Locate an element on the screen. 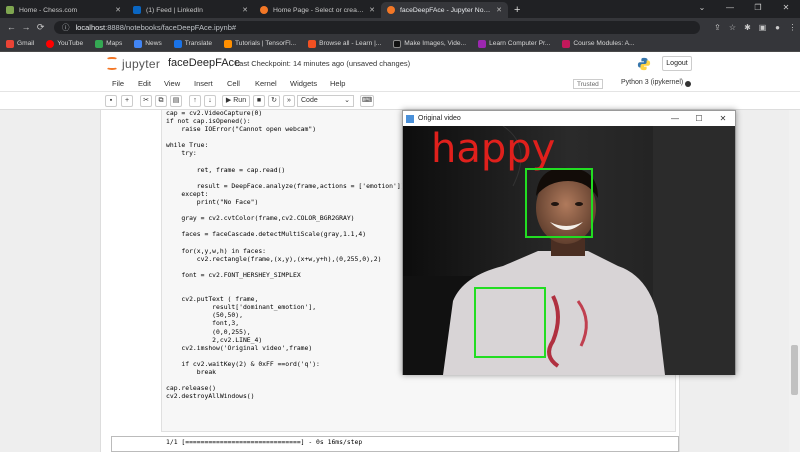  menu-cell: Cell is located at coordinates (233, 83).